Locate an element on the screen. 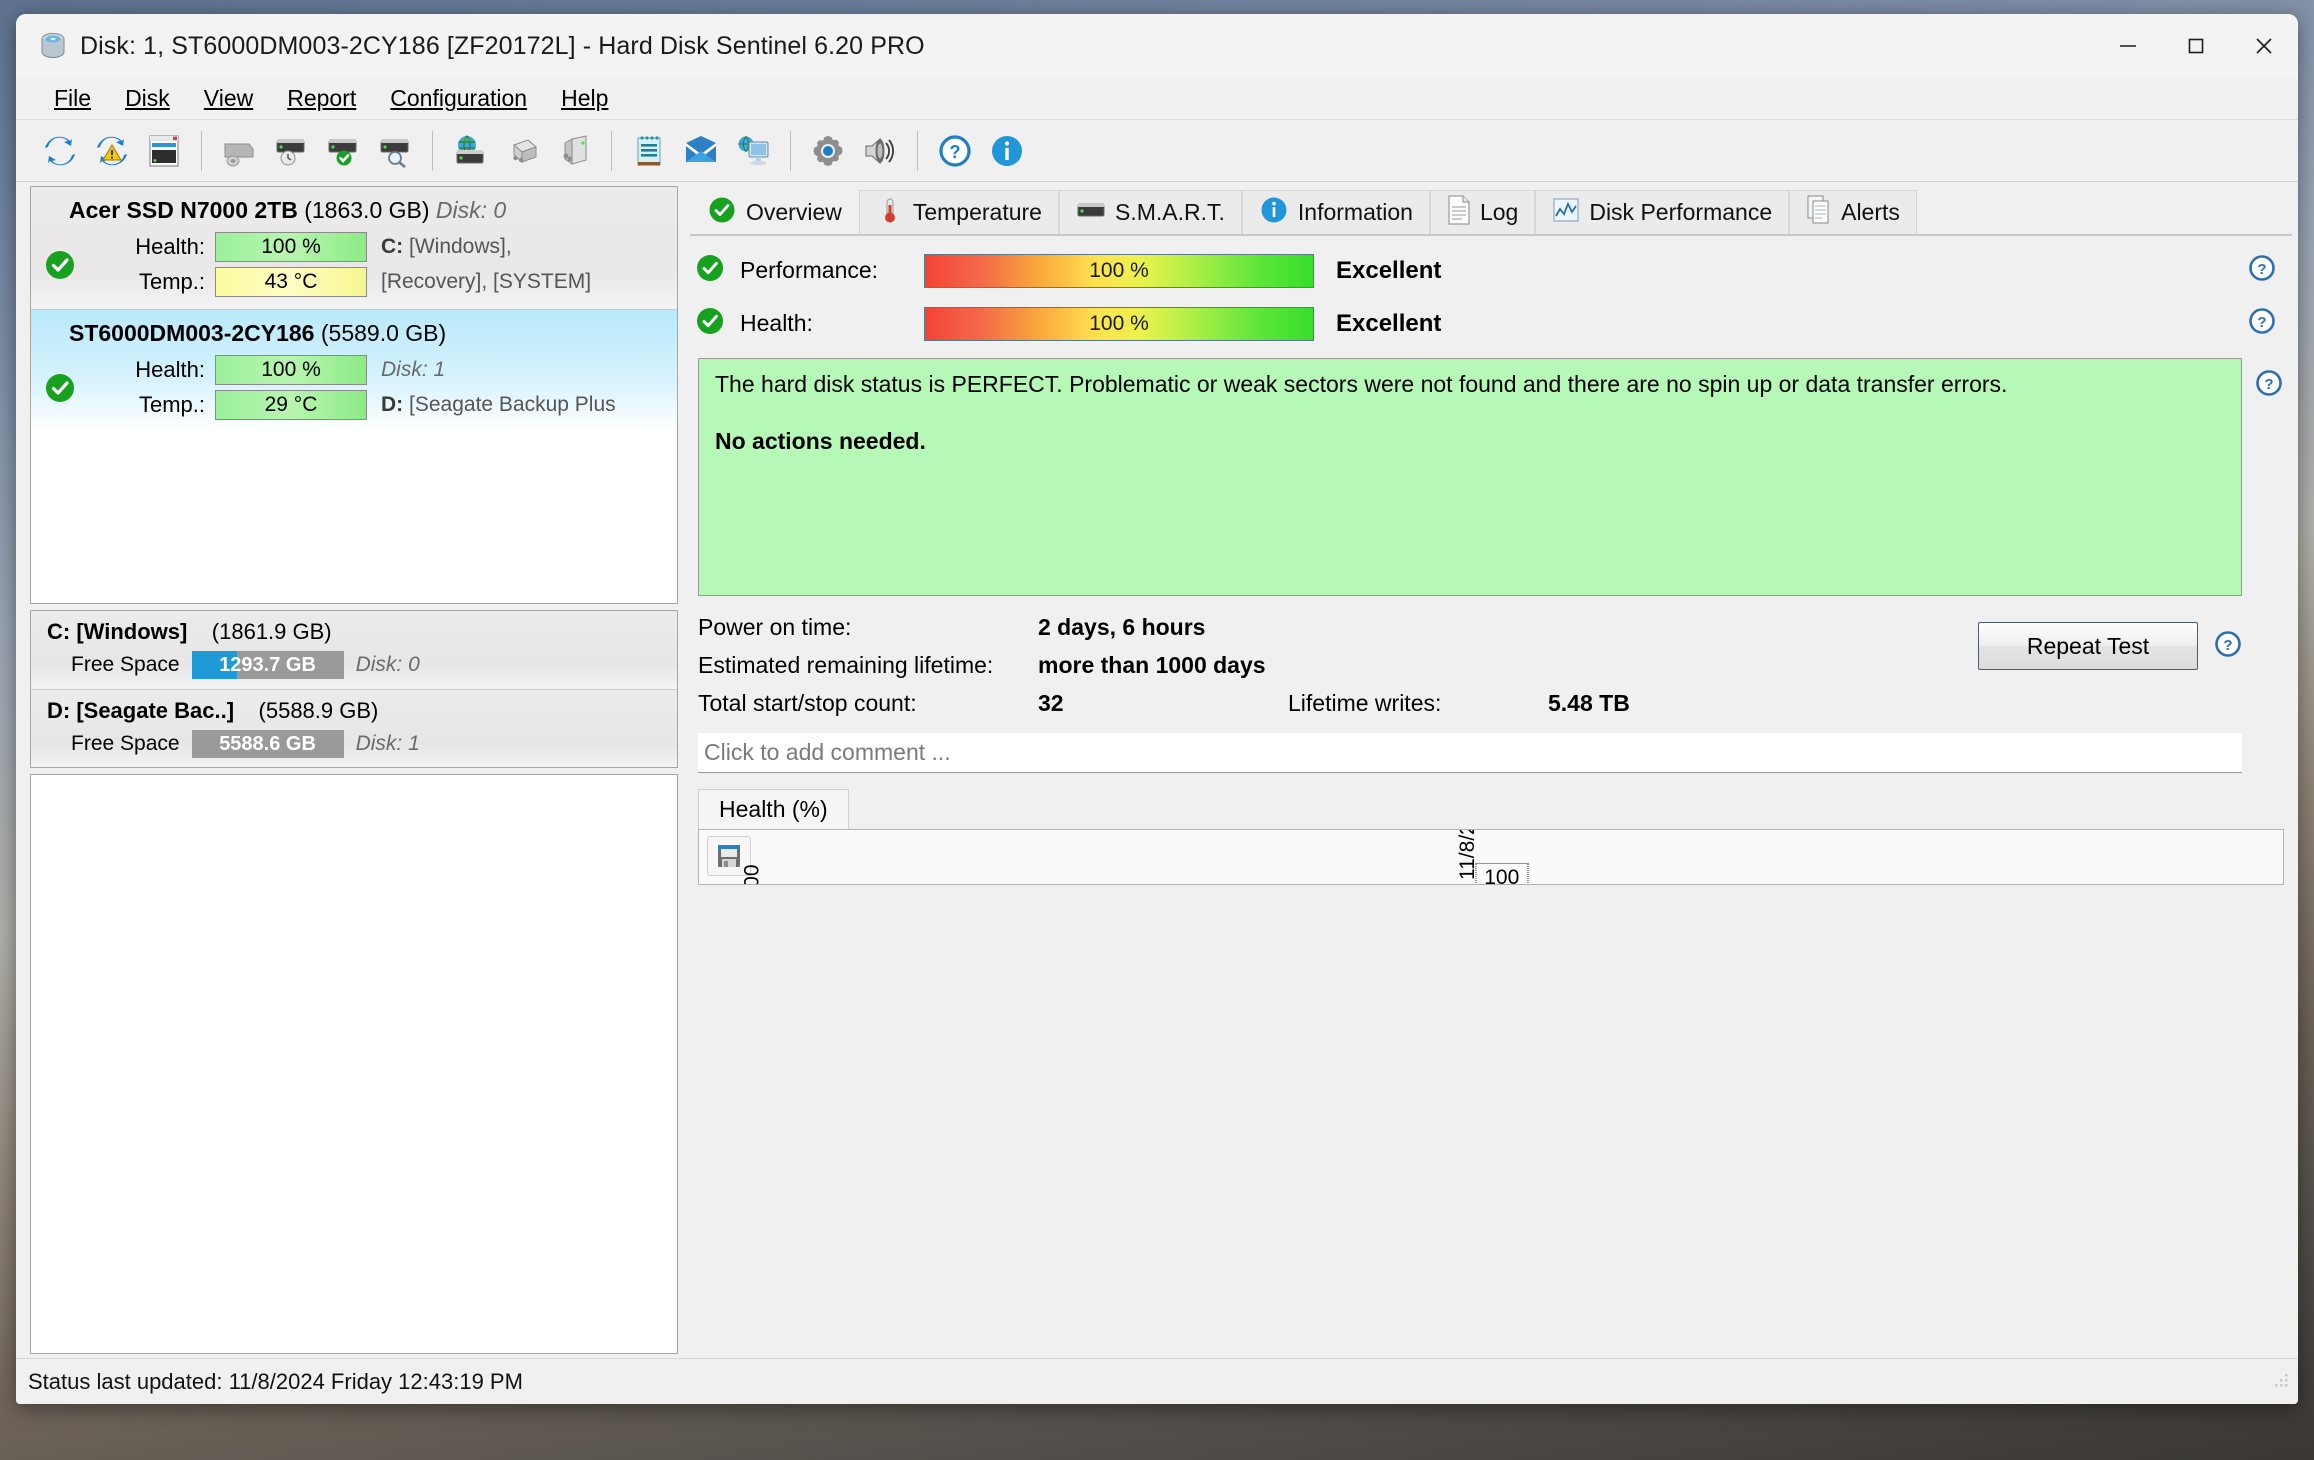  repeat-test-button: Repeat Test is located at coordinates (2088, 646).